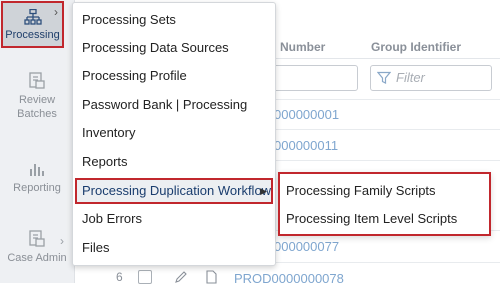 The image size is (500, 286). What do you see at coordinates (174, 248) in the screenshot?
I see `menu-item-files: Files` at bounding box center [174, 248].